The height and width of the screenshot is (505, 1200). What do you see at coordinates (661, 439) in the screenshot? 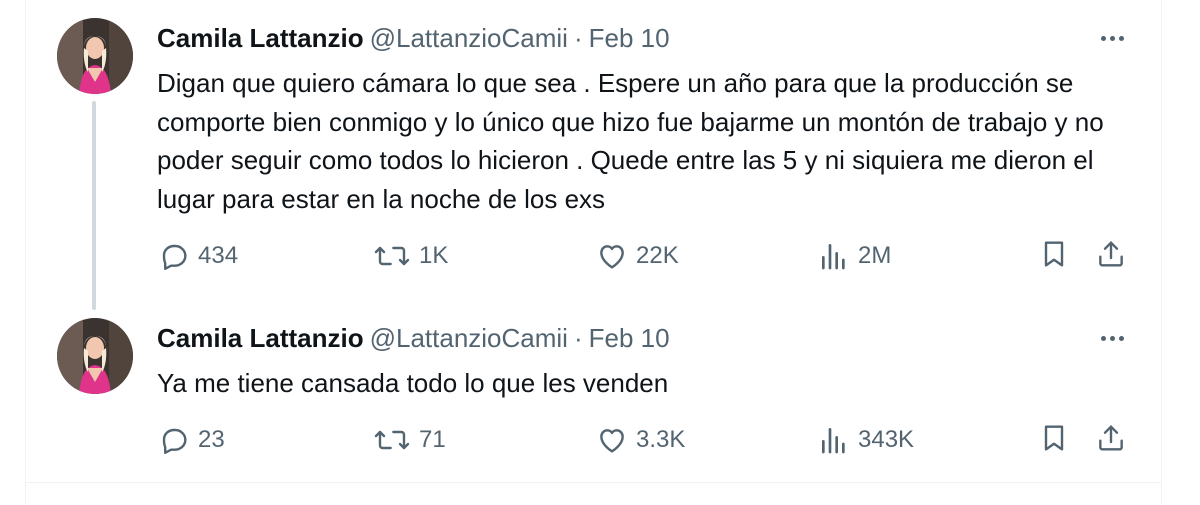
I see `like-count: 3.3K` at bounding box center [661, 439].